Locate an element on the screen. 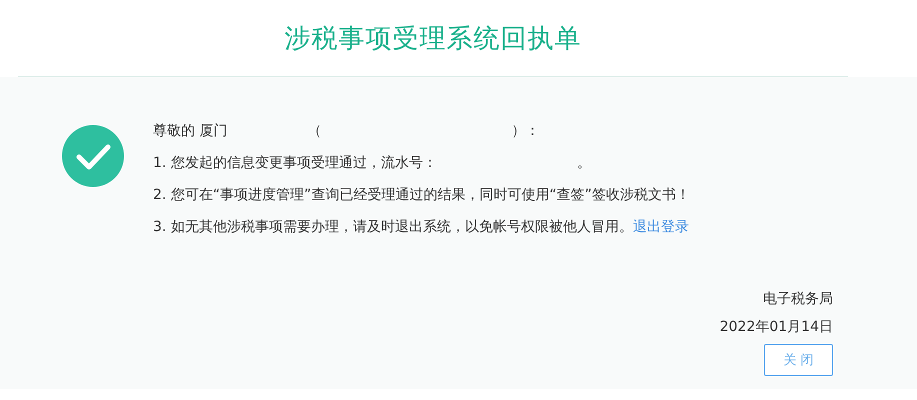 Image resolution: width=917 pixels, height=400 pixels. date-text: 2022年01月14日 is located at coordinates (776, 327).